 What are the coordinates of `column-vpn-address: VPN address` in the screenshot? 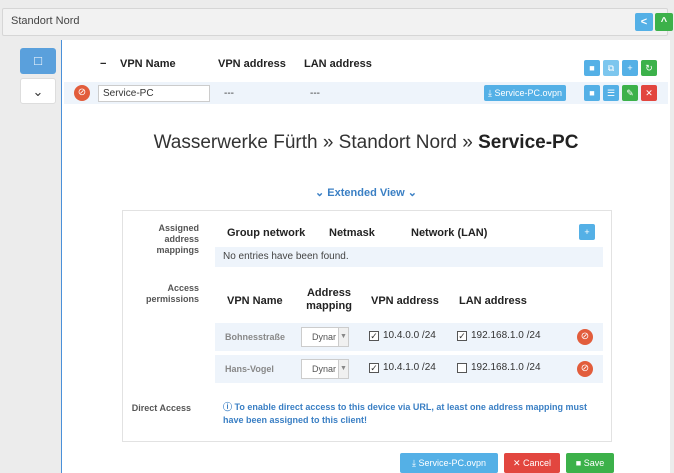 It's located at (252, 64).